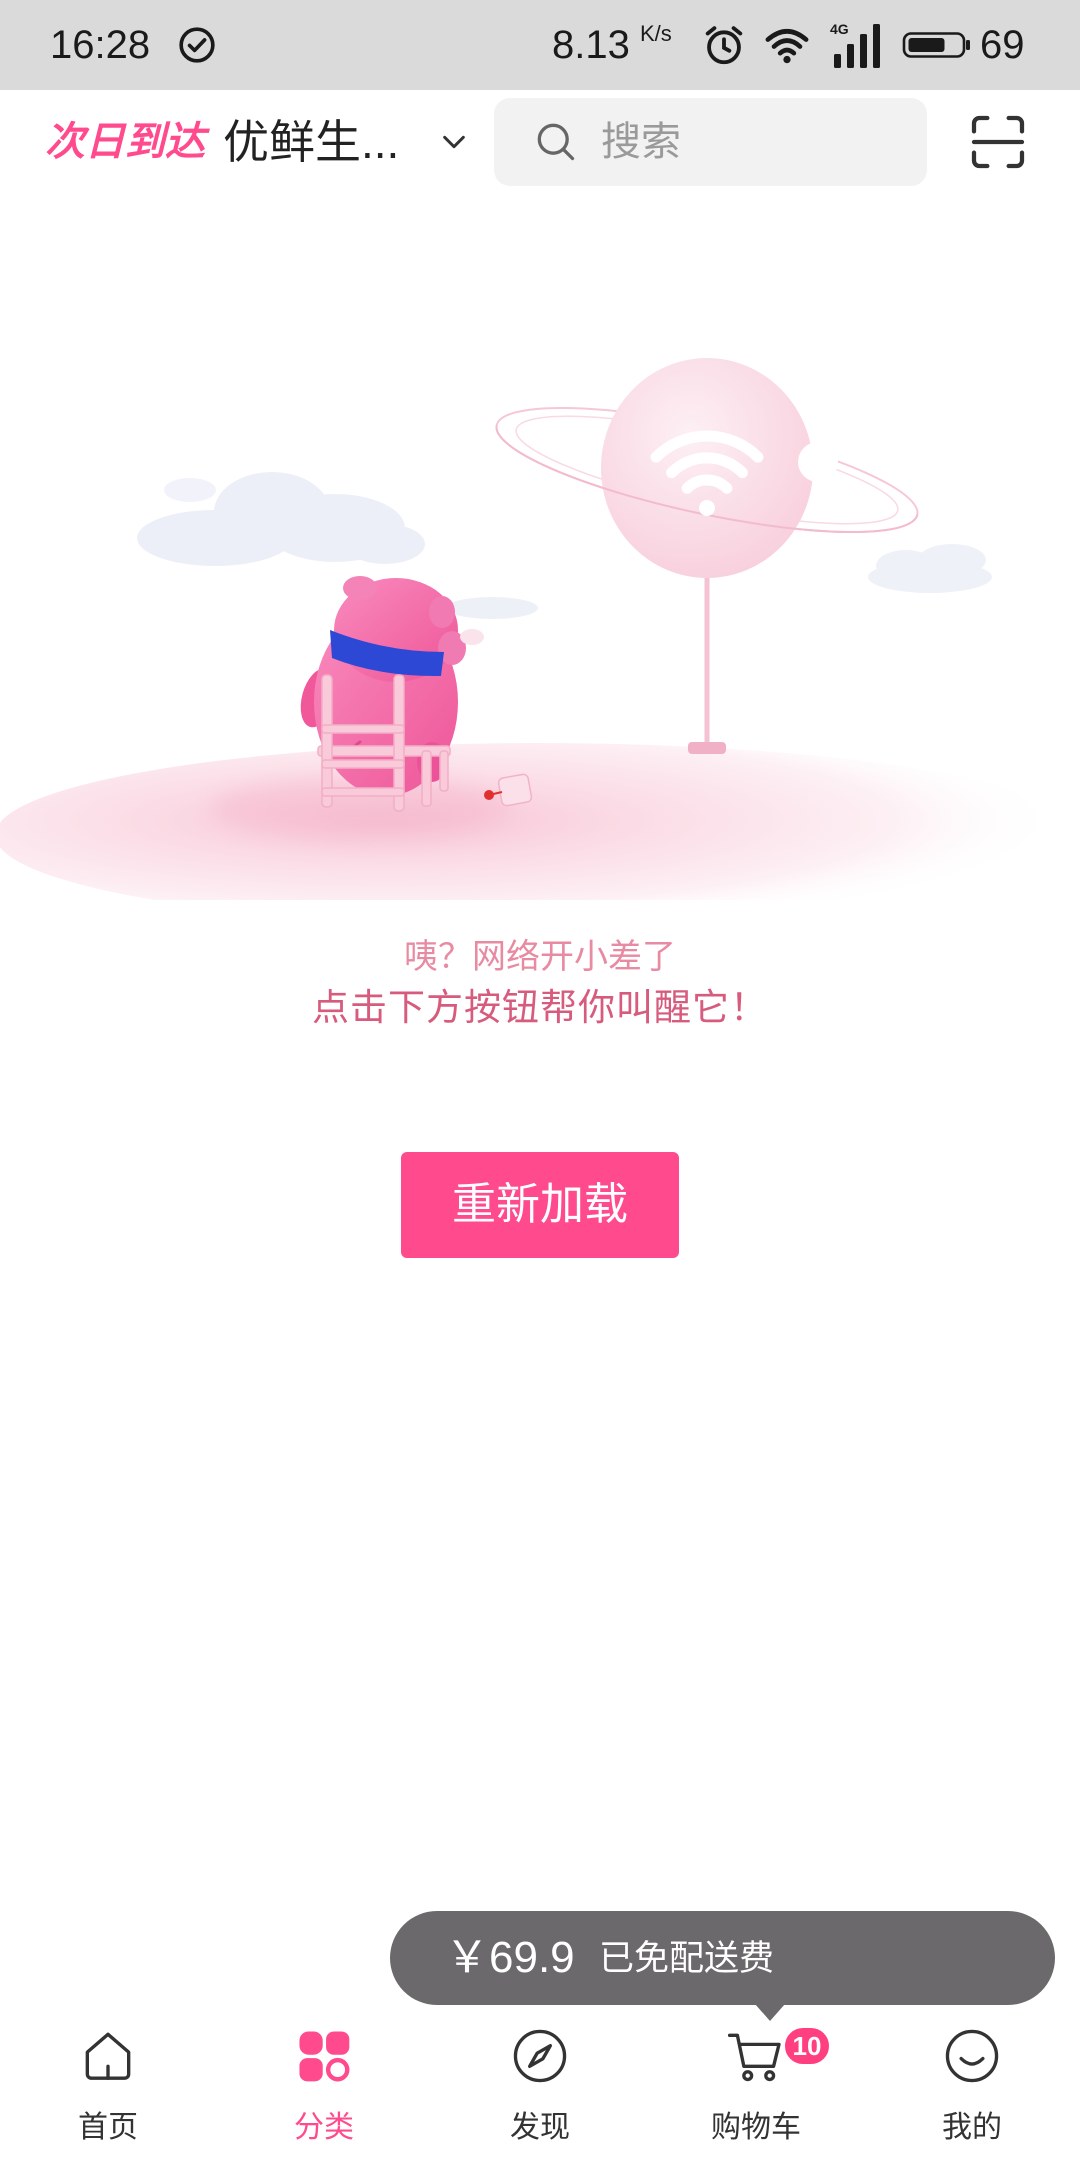 The width and height of the screenshot is (1080, 2160). I want to click on nav-item-discover: 发现, so click(540, 2085).